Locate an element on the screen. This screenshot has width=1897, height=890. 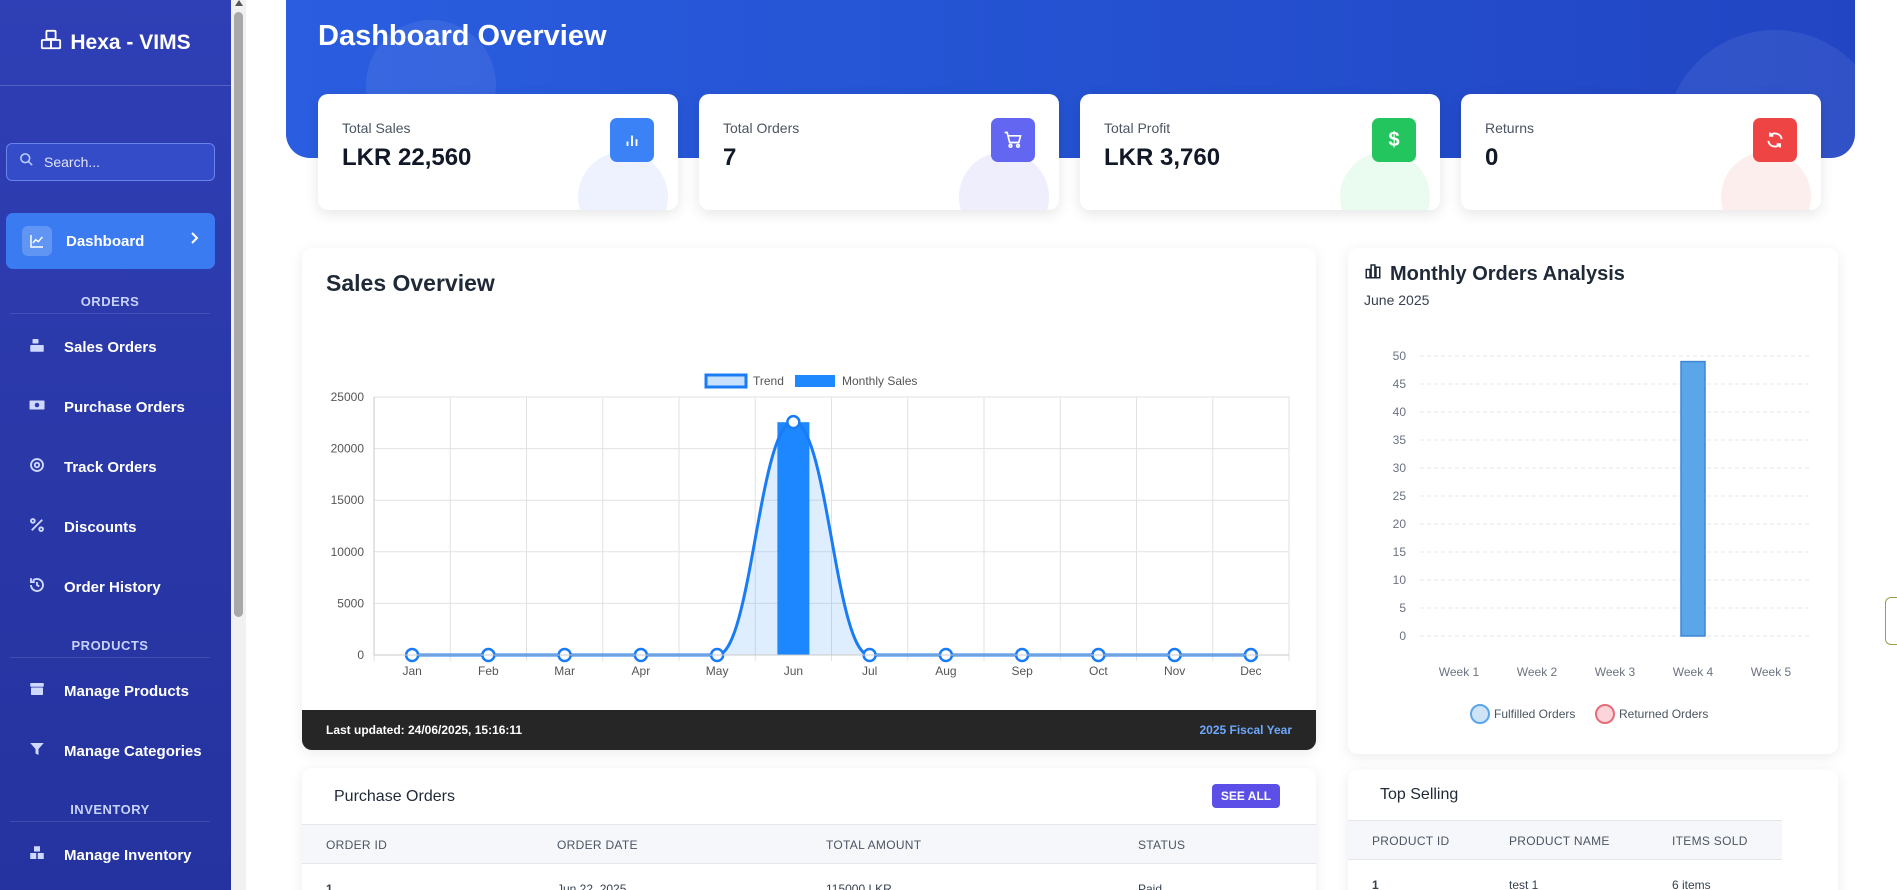
brand: Hexa - VIMS is located at coordinates (115, 43).